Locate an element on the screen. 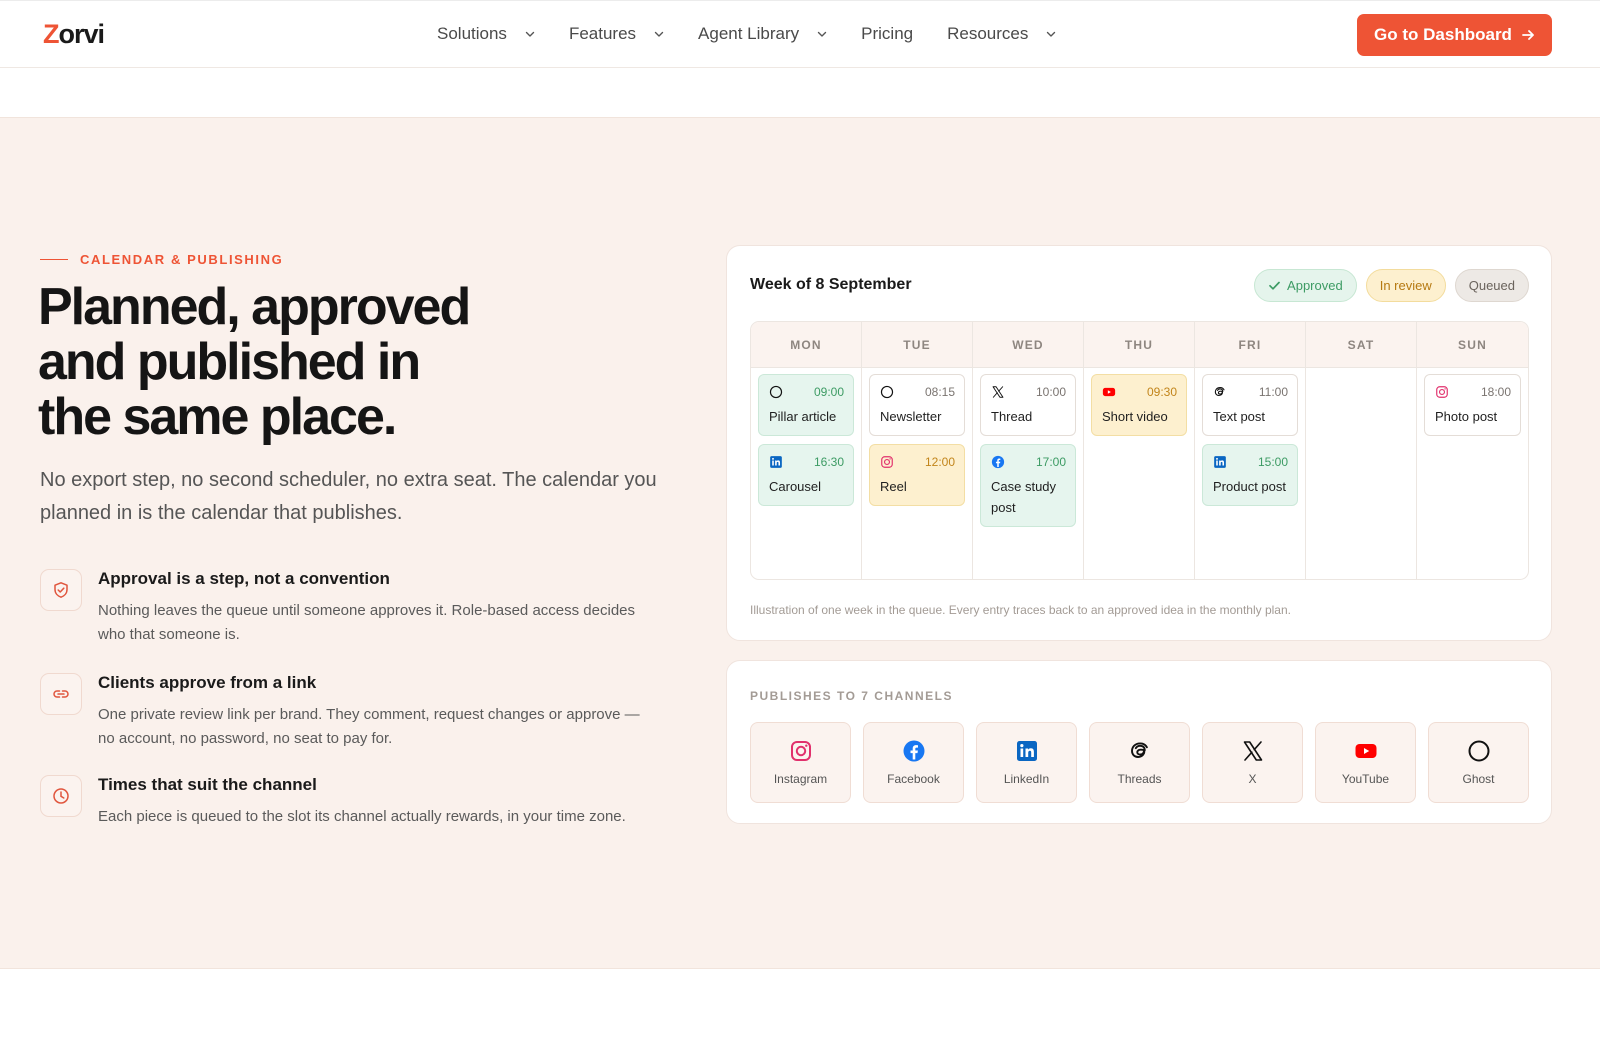 This screenshot has width=1600, height=1062. arrow-right-icon is located at coordinates (1528, 35).